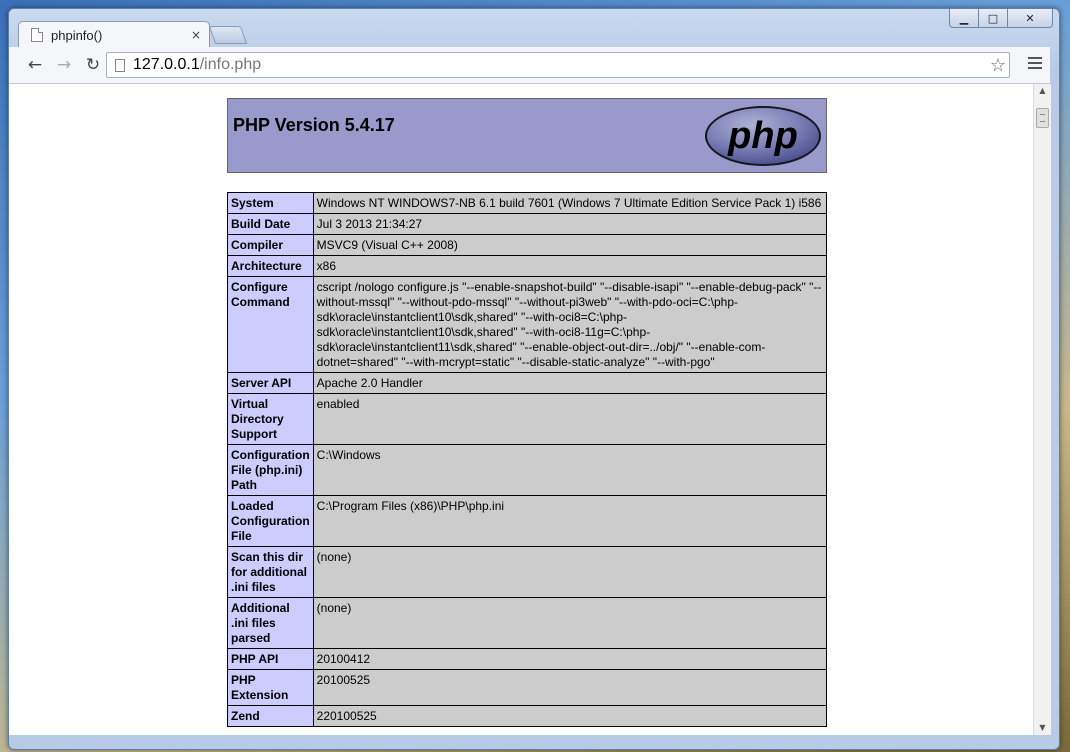  I want to click on minimize-icon: ▁, so click(964, 18).